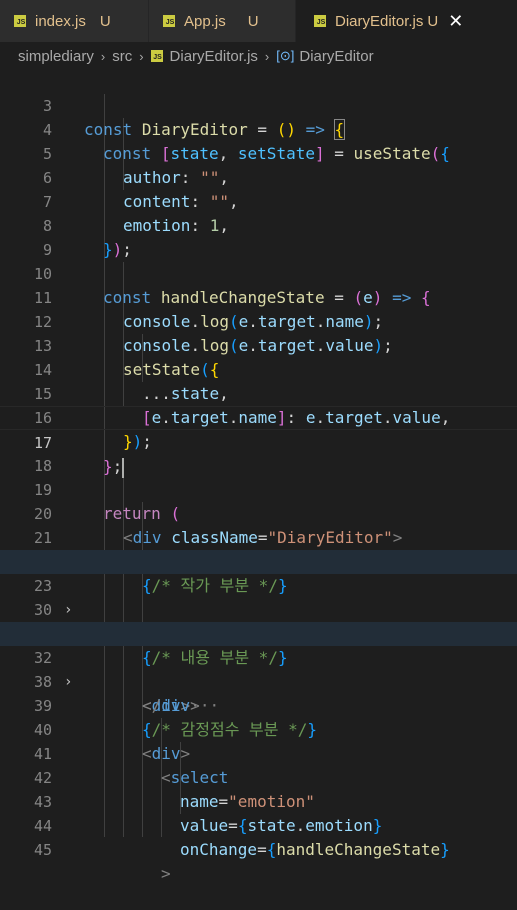  Describe the element at coordinates (258, 752) in the screenshot. I see `code-line: 41 <select` at that location.